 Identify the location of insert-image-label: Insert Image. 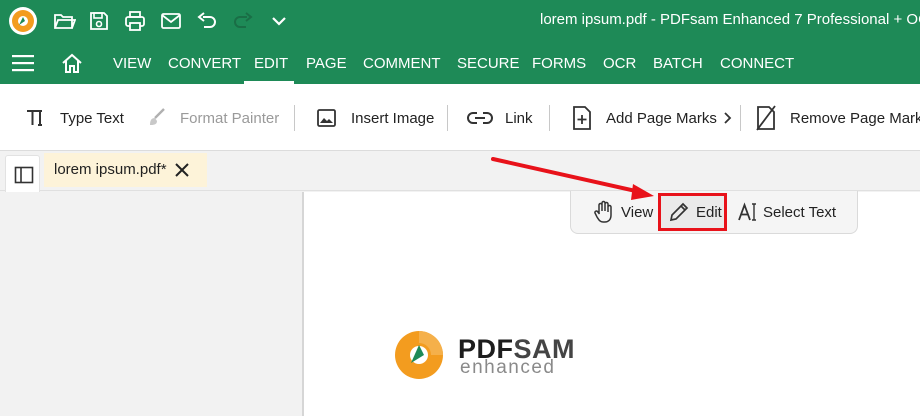
(393, 118).